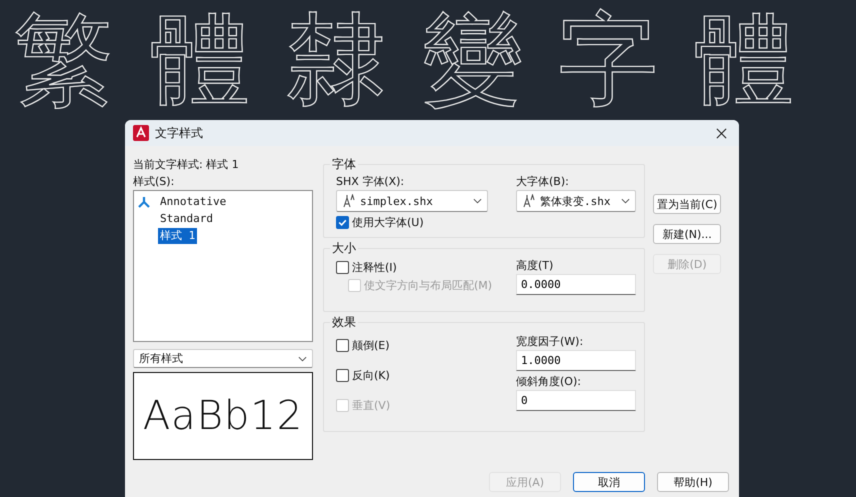  Describe the element at coordinates (223, 416) in the screenshot. I see `preview-text: AaBb12` at that location.